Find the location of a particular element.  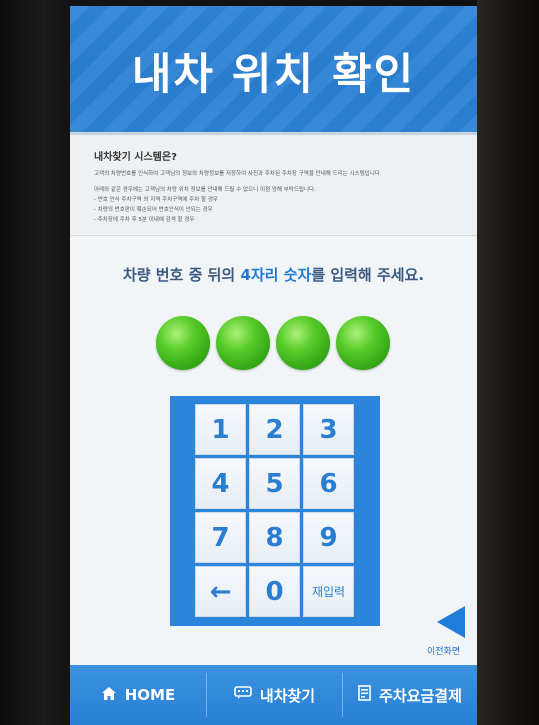

key-3: 3 is located at coordinates (328, 429).